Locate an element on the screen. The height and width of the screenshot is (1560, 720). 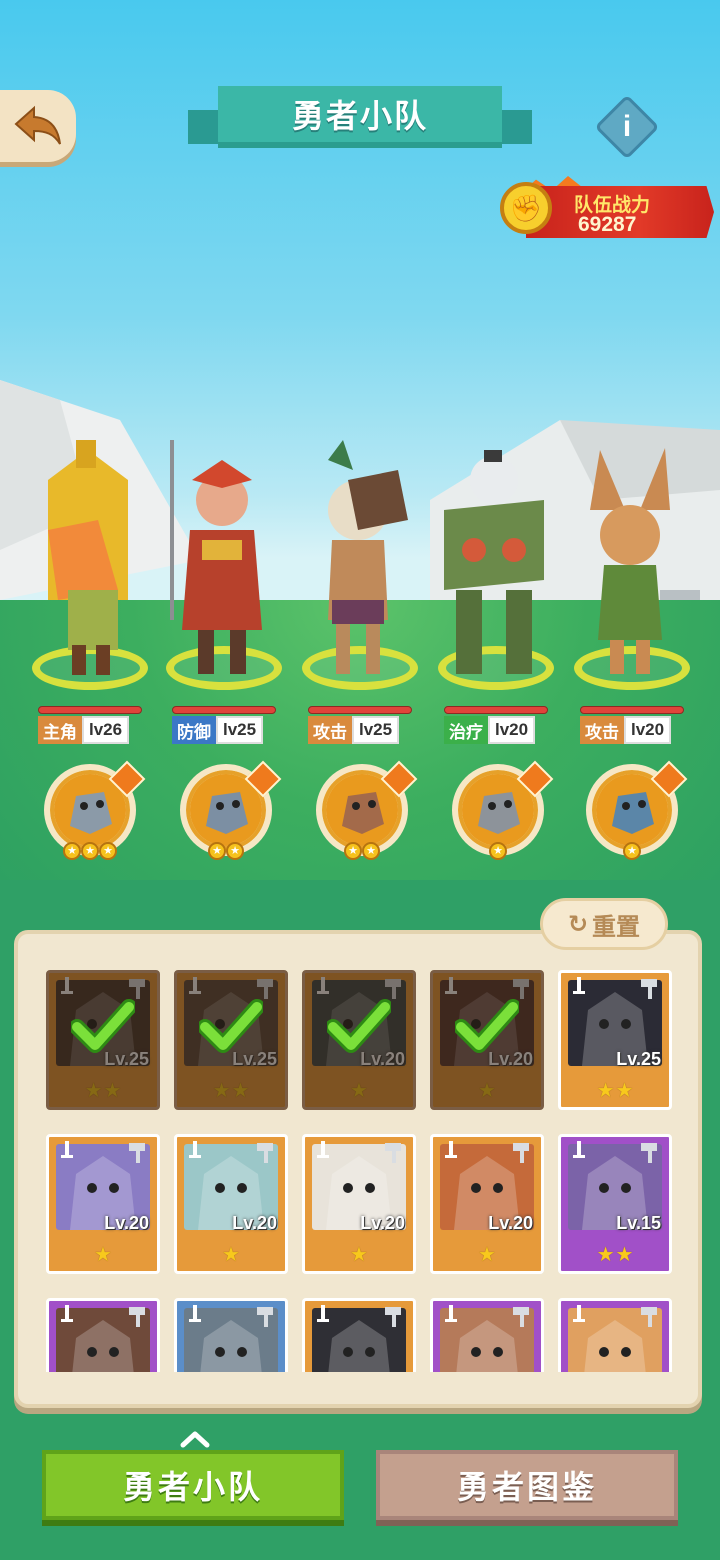
hero-role: 主角 is located at coordinates (60, 730).